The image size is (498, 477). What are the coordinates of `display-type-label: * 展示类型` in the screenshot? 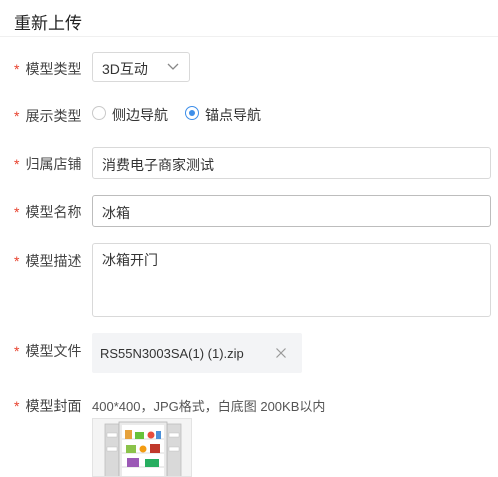 It's located at (48, 116).